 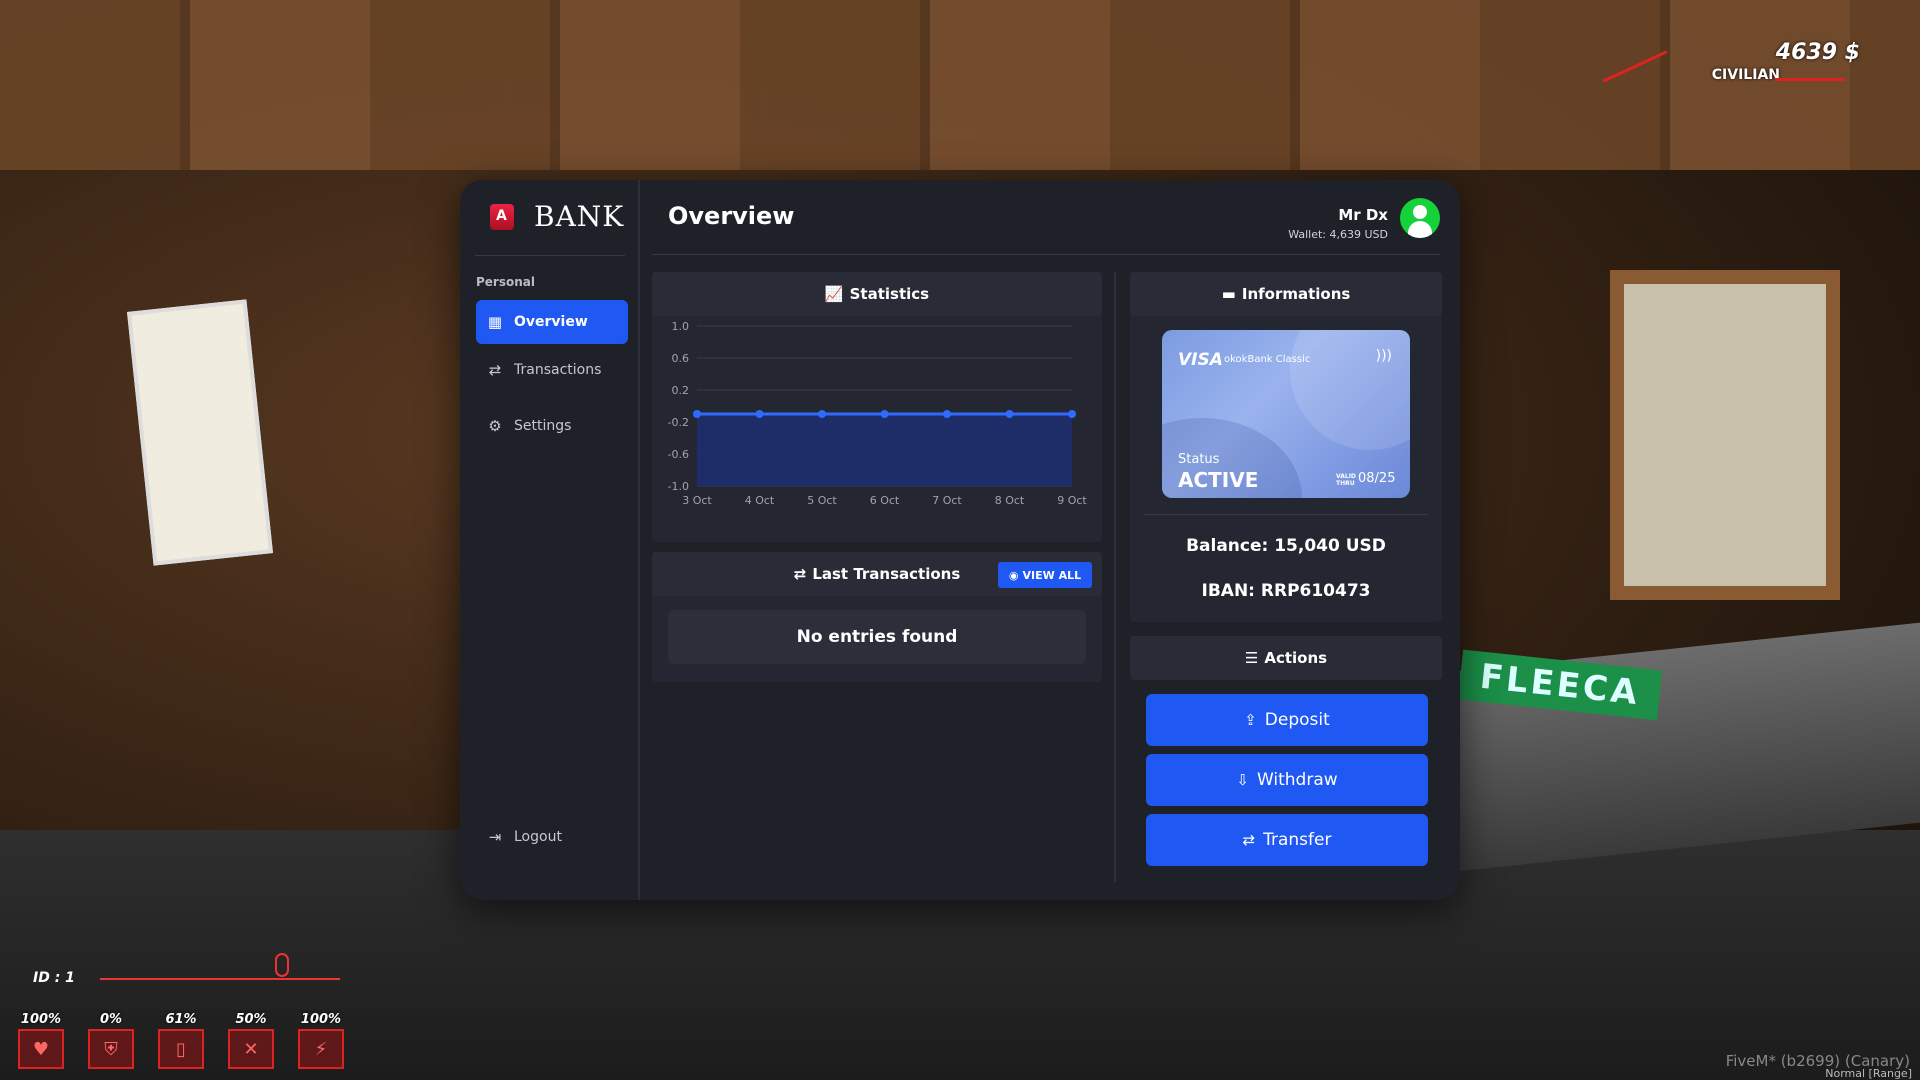 I want to click on chart-y-tick-label: -1.0, so click(x=678, y=486).